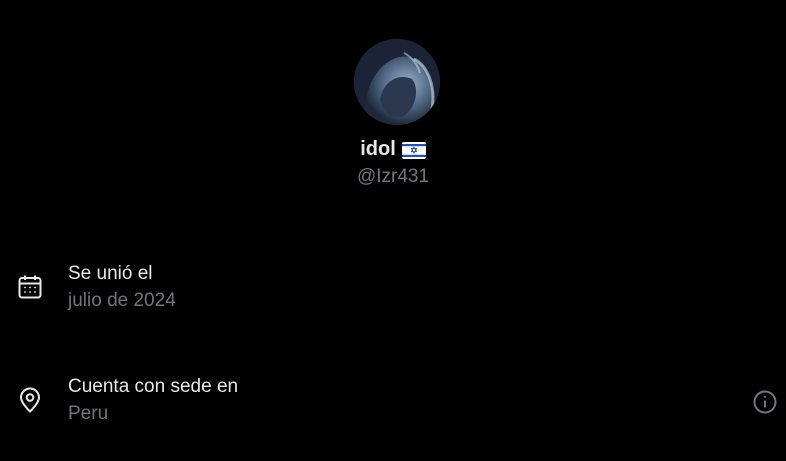 The width and height of the screenshot is (786, 461). What do you see at coordinates (110, 273) in the screenshot?
I see `joined-label: Se unió el` at bounding box center [110, 273].